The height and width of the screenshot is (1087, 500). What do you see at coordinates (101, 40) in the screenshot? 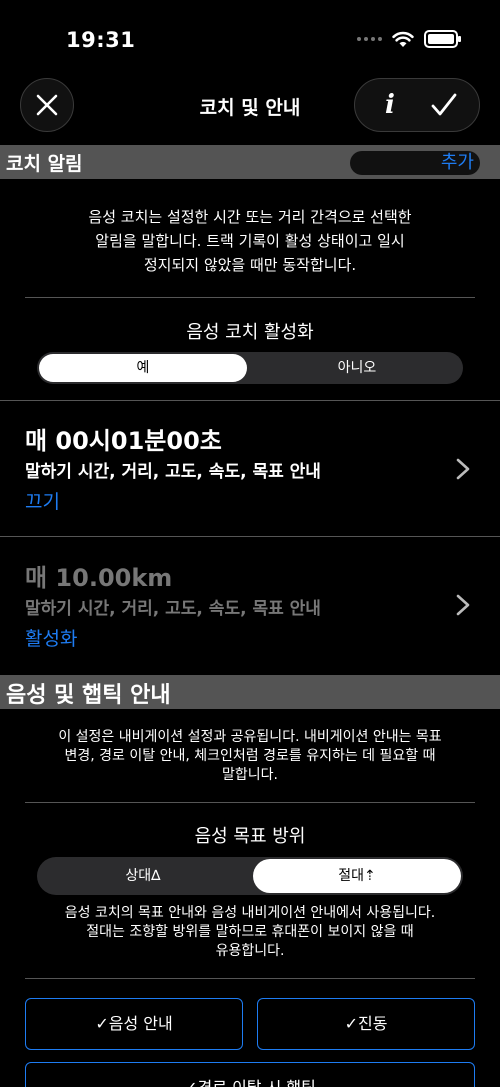
I see `status-time: 19:31` at bounding box center [101, 40].